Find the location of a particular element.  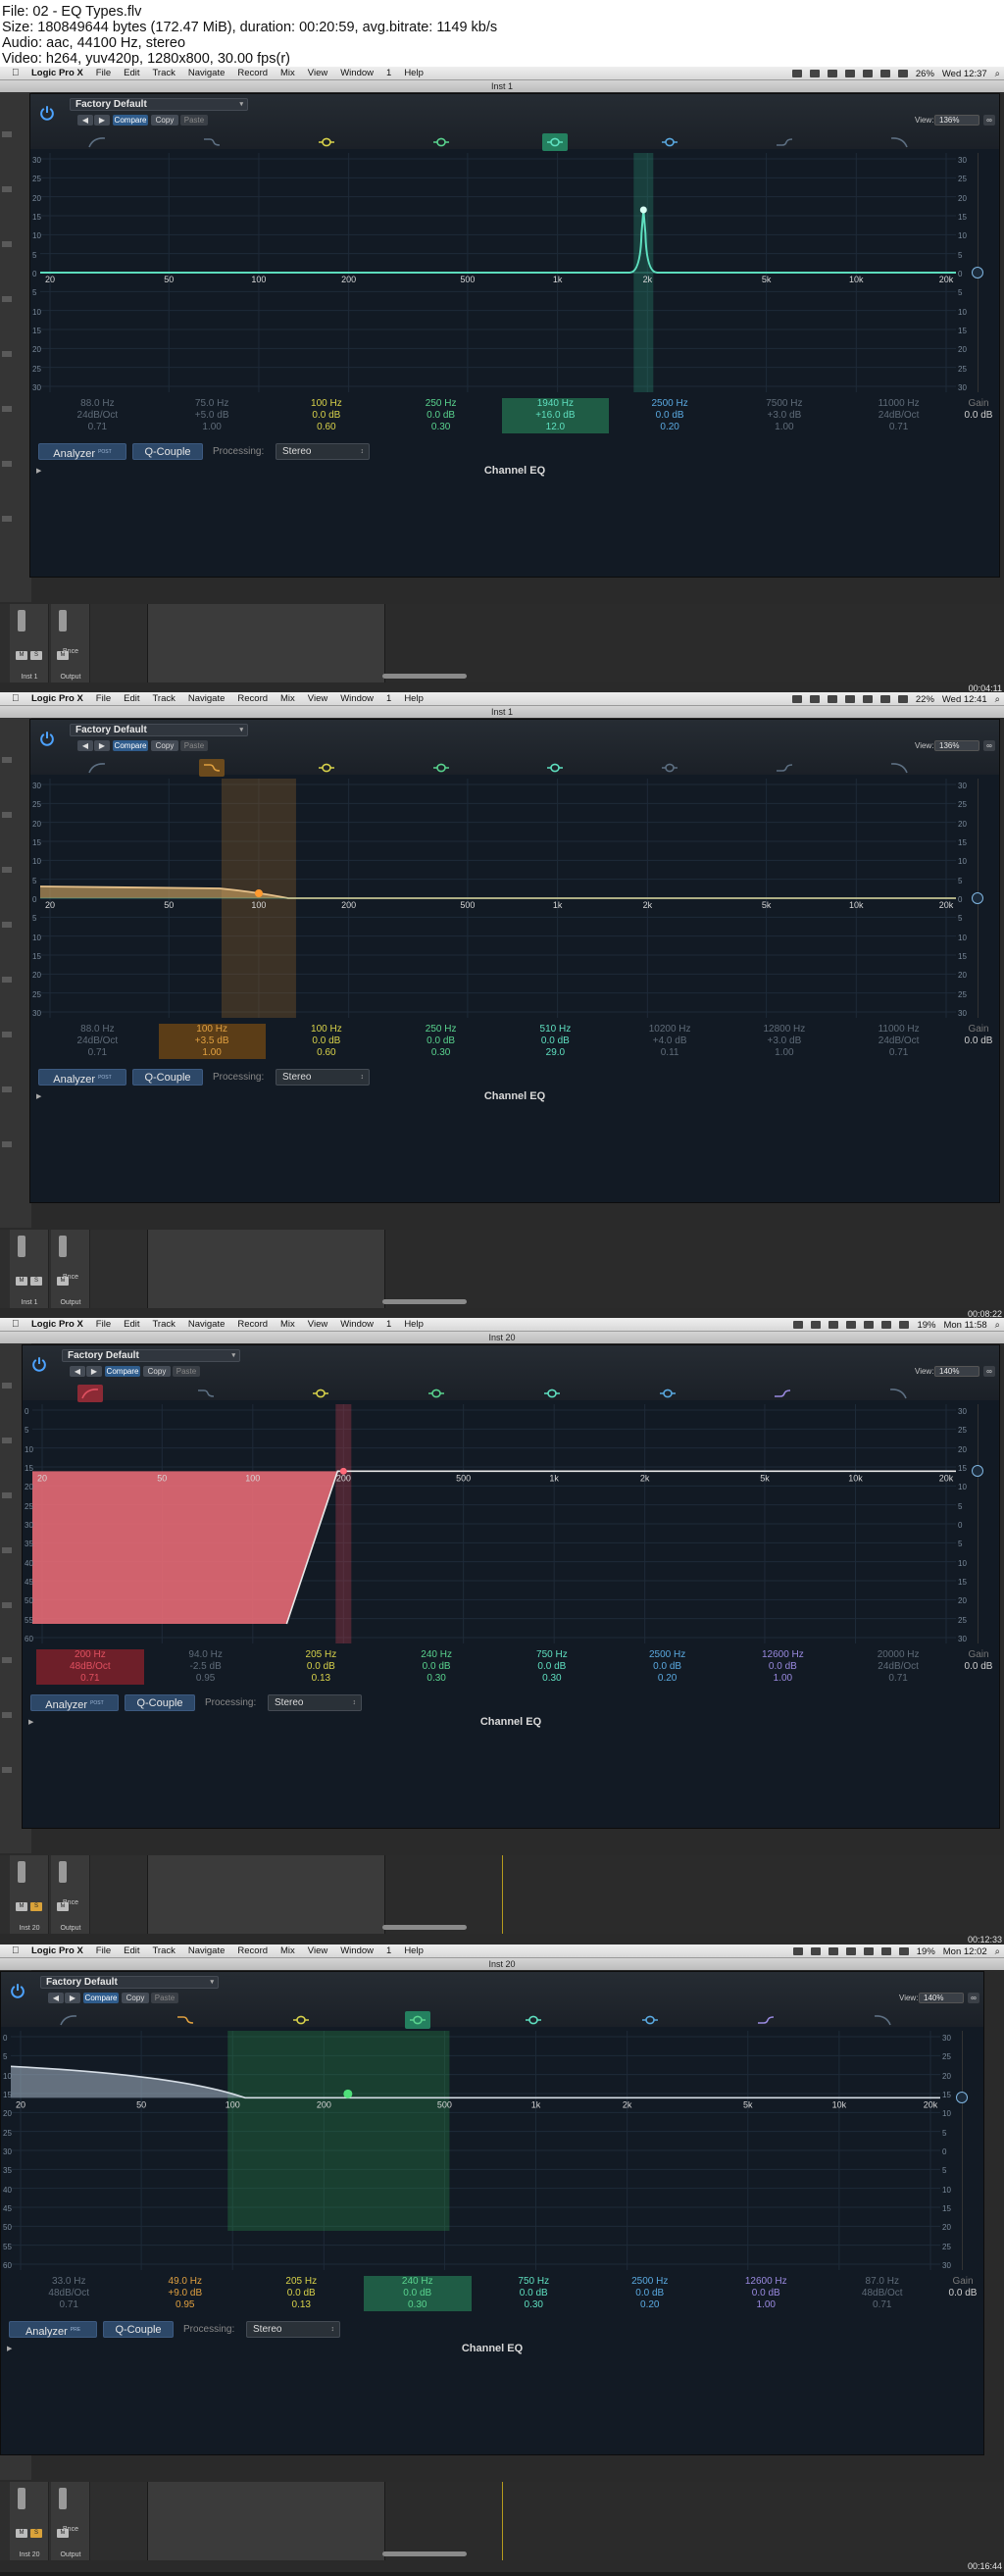

eq-graph: 20 50 100 200 500 1k 2k 5k 10k 20k is located at coordinates (475, 2151).